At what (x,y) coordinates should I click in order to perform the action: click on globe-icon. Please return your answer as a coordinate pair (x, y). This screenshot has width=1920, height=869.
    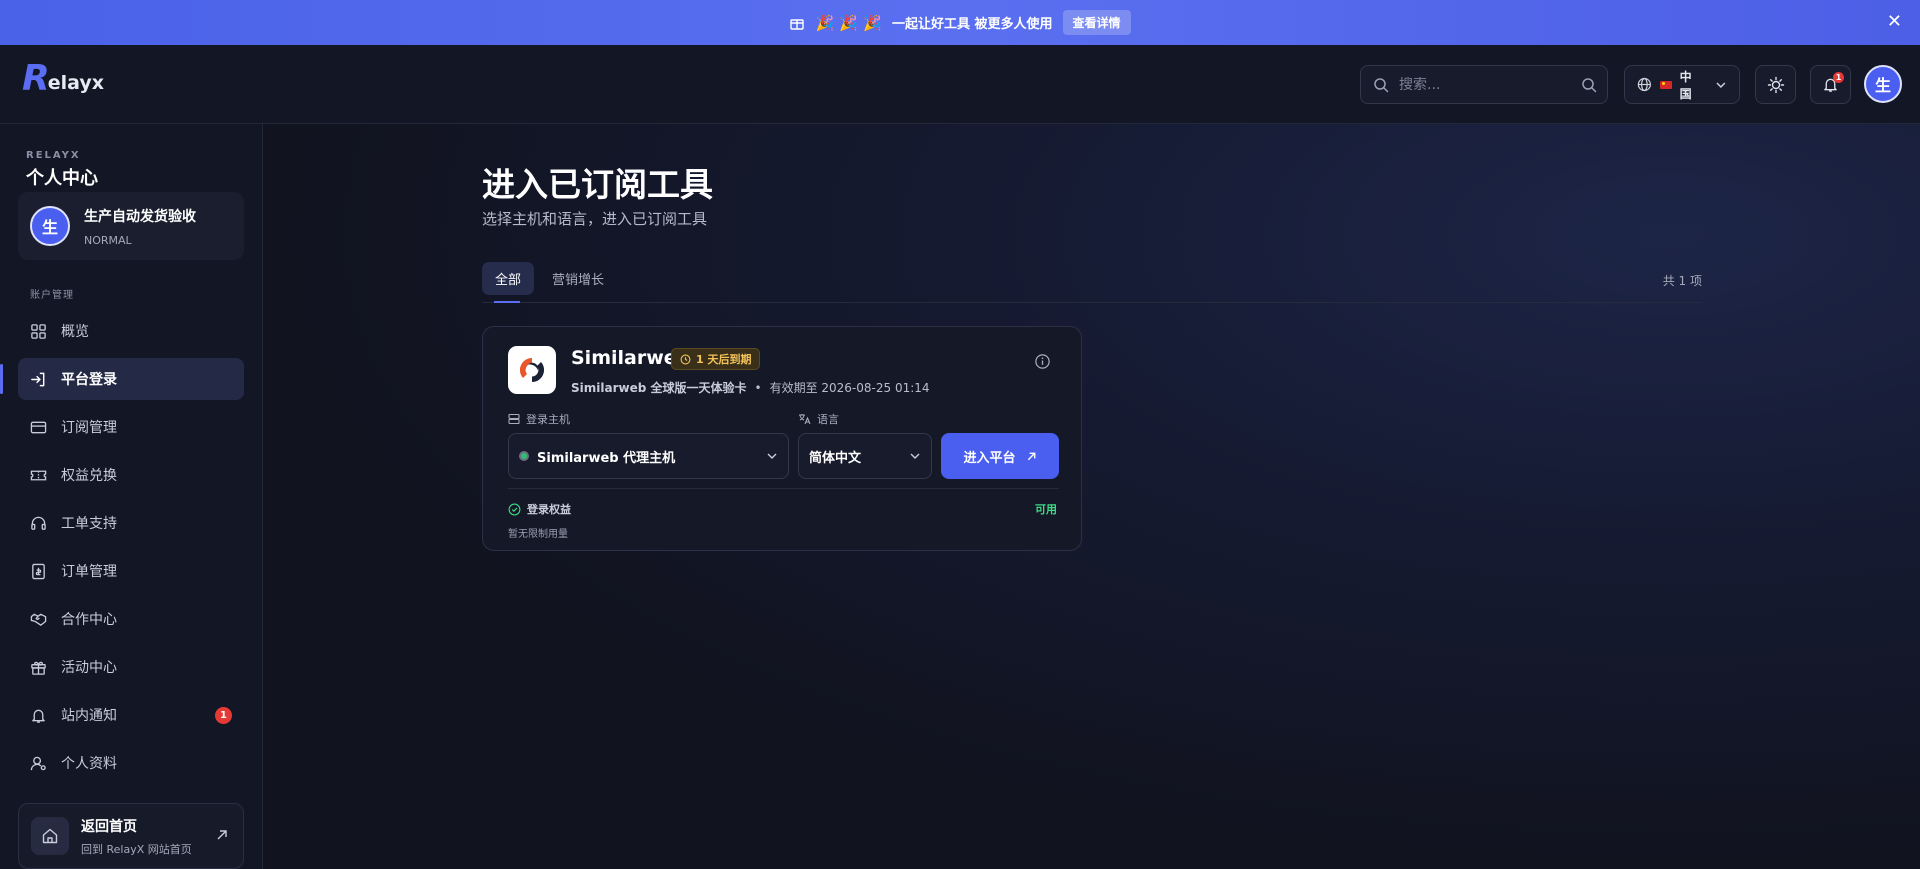
    Looking at the image, I should click on (1644, 84).